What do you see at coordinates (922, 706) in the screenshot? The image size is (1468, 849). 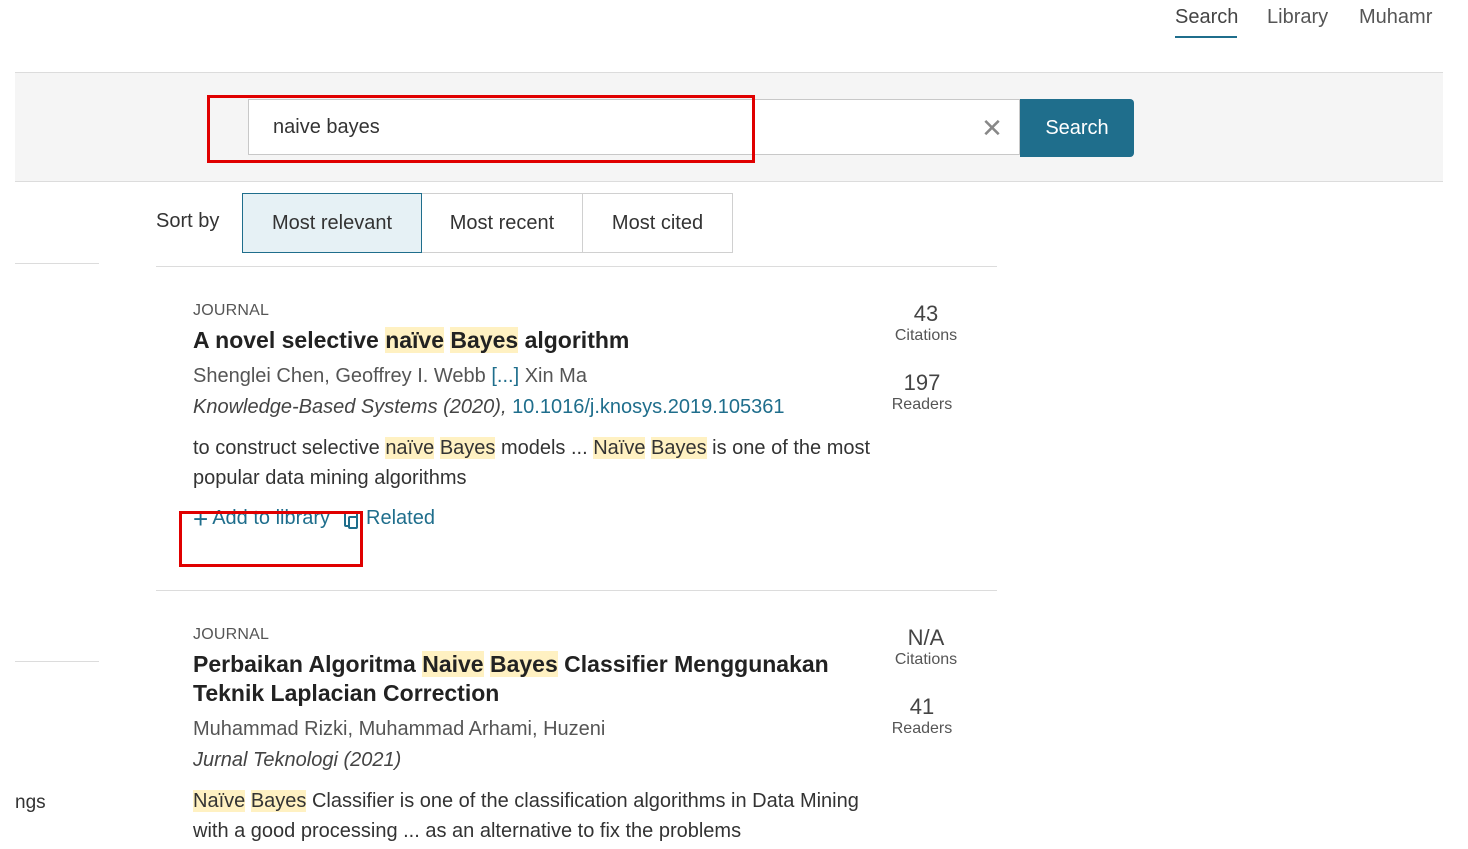 I see `readers-count: 41` at bounding box center [922, 706].